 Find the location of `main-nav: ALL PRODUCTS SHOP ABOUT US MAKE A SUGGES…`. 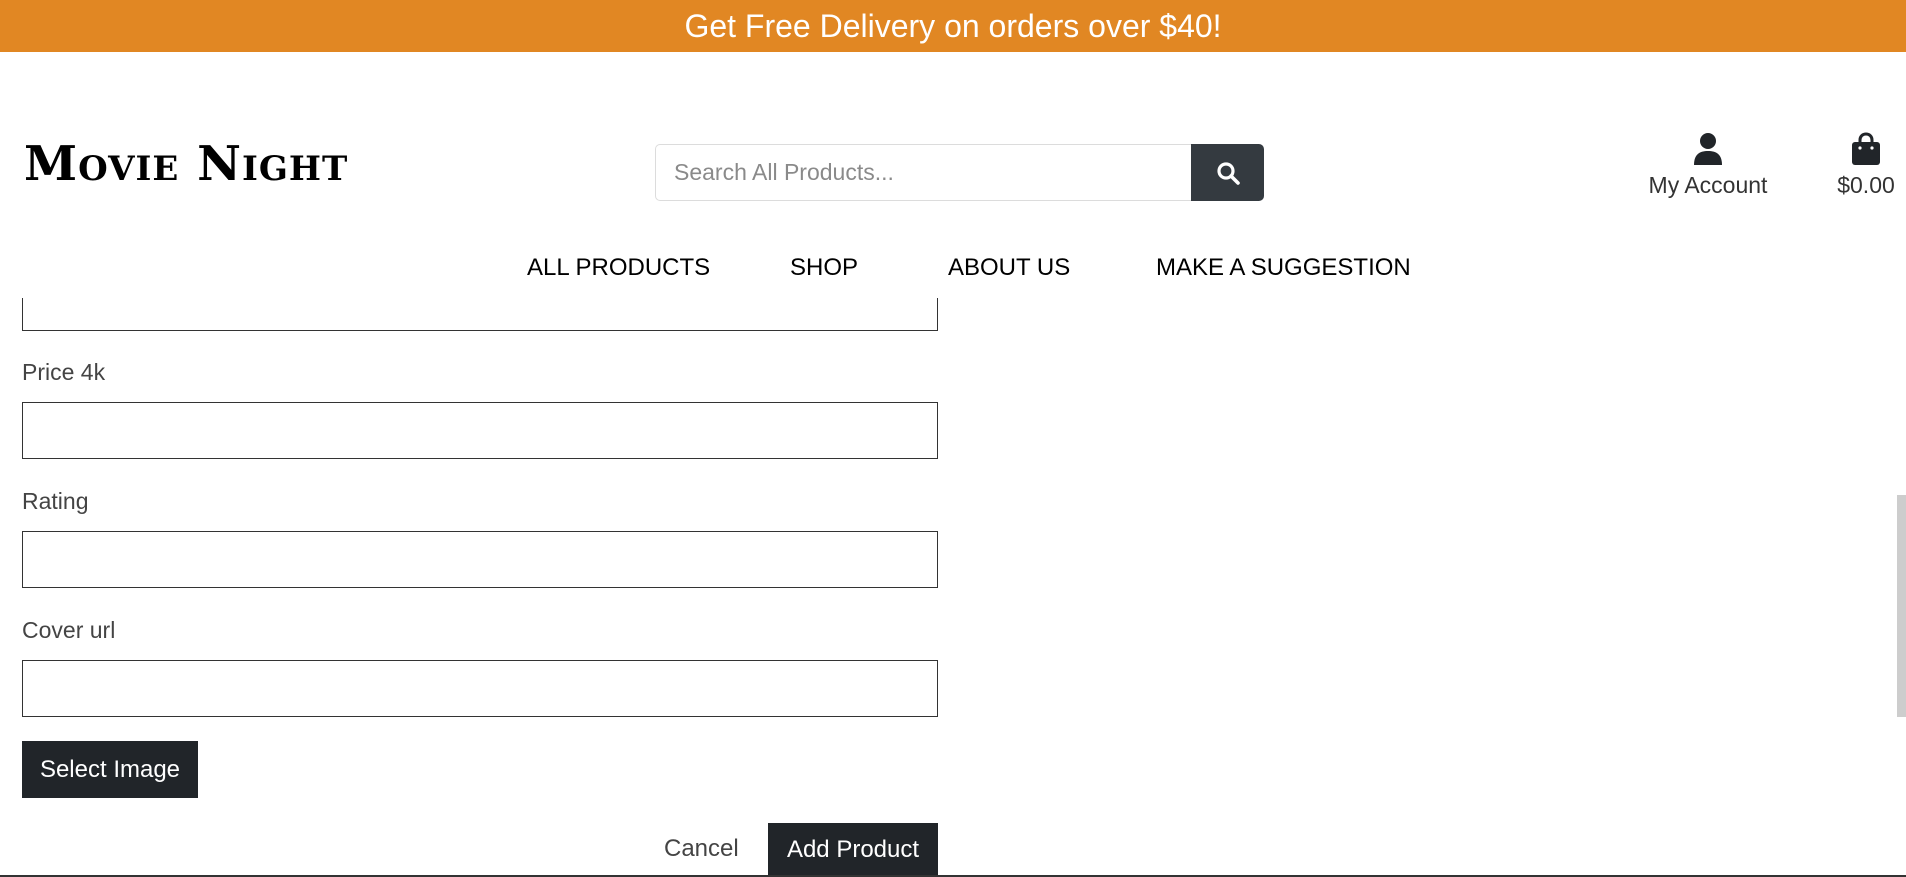

main-nav: ALL PRODUCTS SHOP ABOUT US MAKE A SUGGES… is located at coordinates (953, 268).